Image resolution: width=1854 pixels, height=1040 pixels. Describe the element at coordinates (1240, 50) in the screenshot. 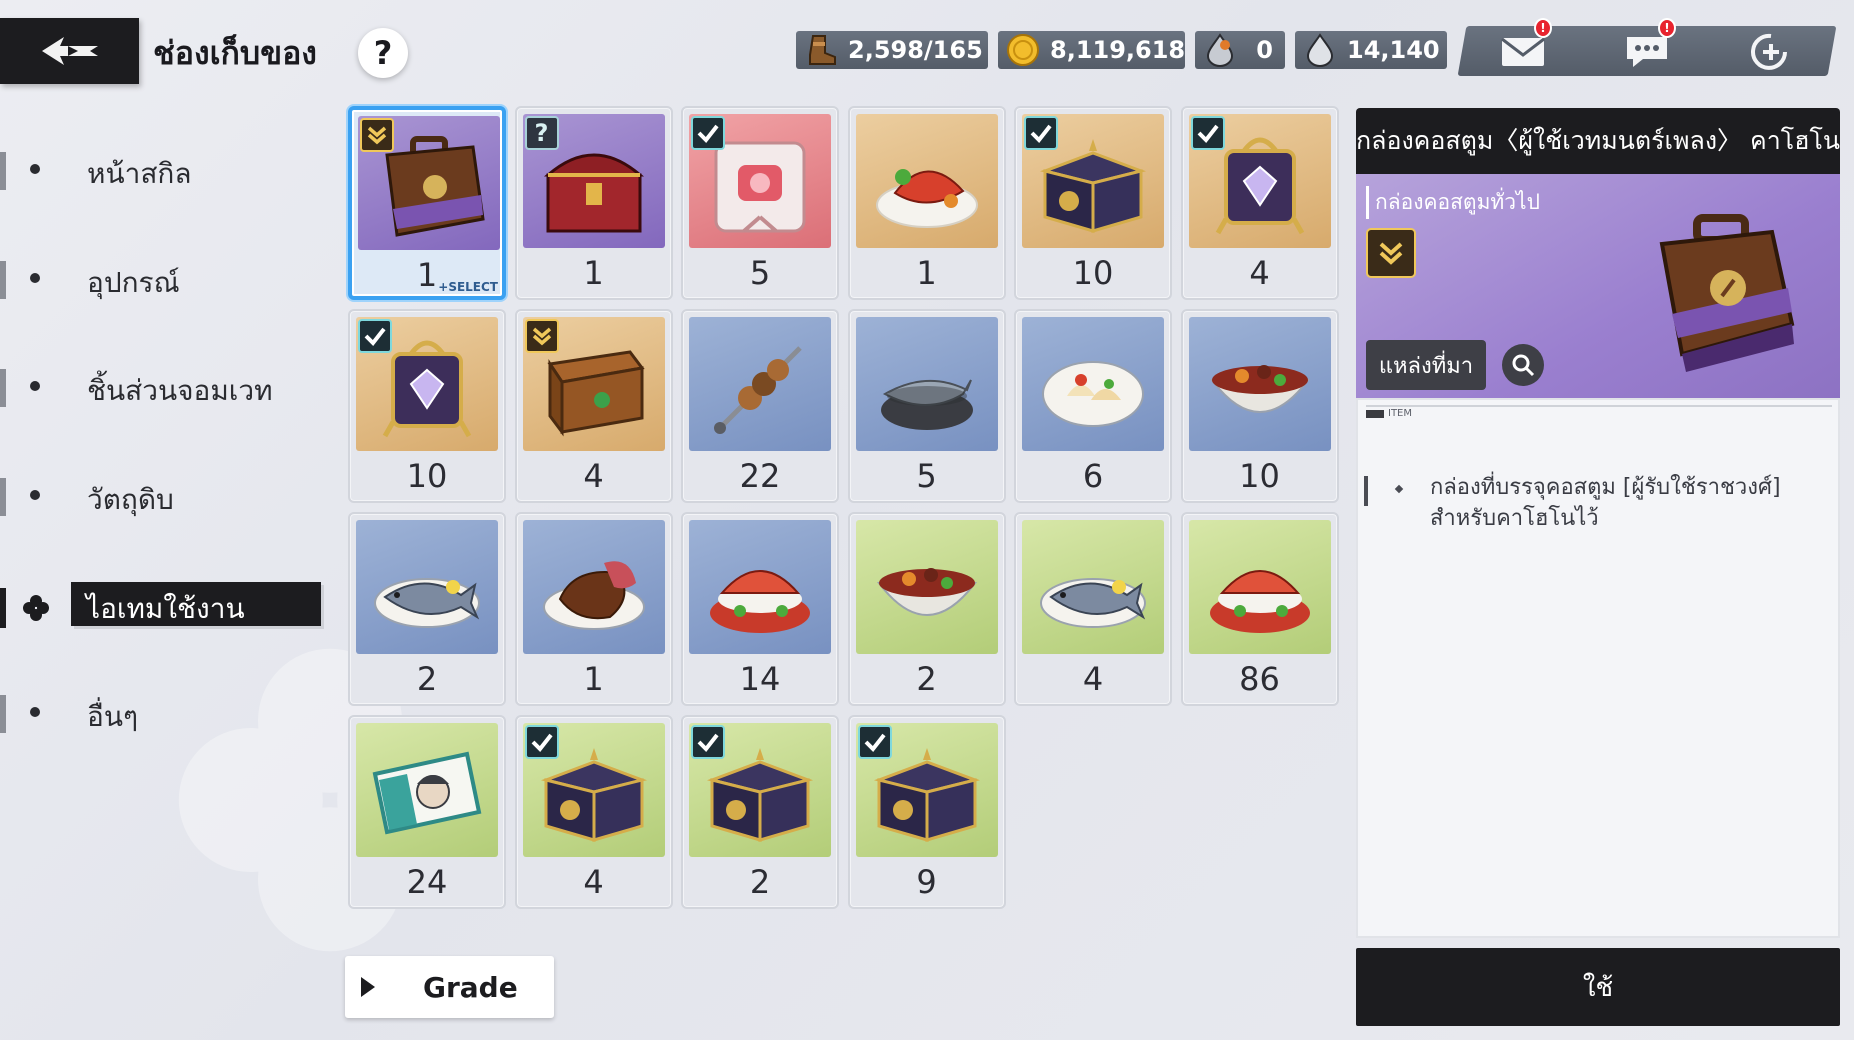

I see `crystal-counter: 0` at that location.